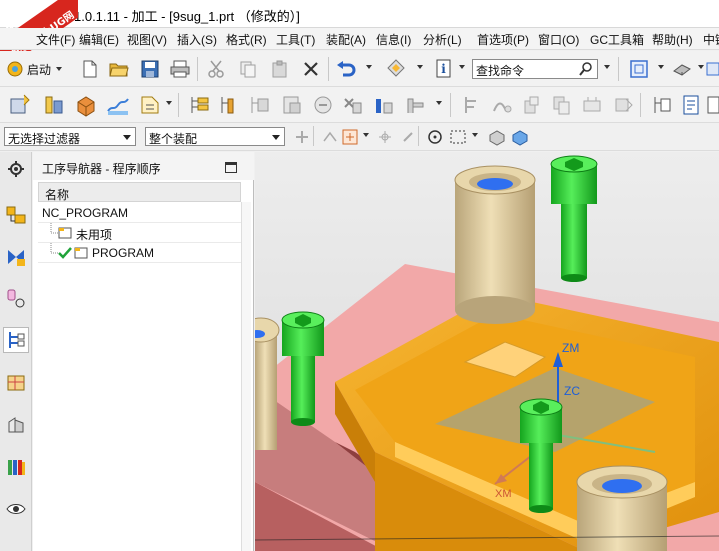  Describe the element at coordinates (520, 137) in the screenshot. I see `select-component-icon` at that location.